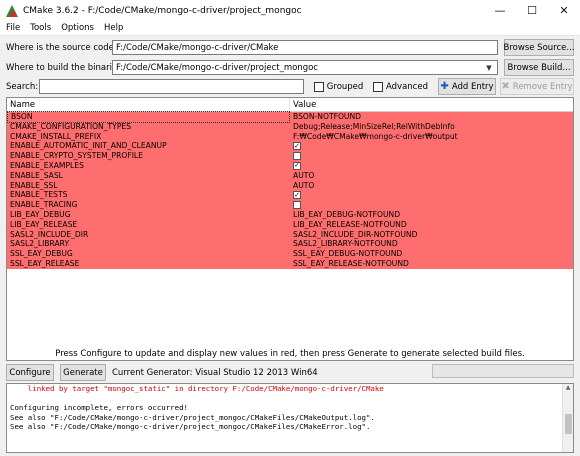 The height and width of the screenshot is (456, 580). What do you see at coordinates (99, 408) in the screenshot?
I see `log-line: Configuring incomplete, errors occurred!` at bounding box center [99, 408].